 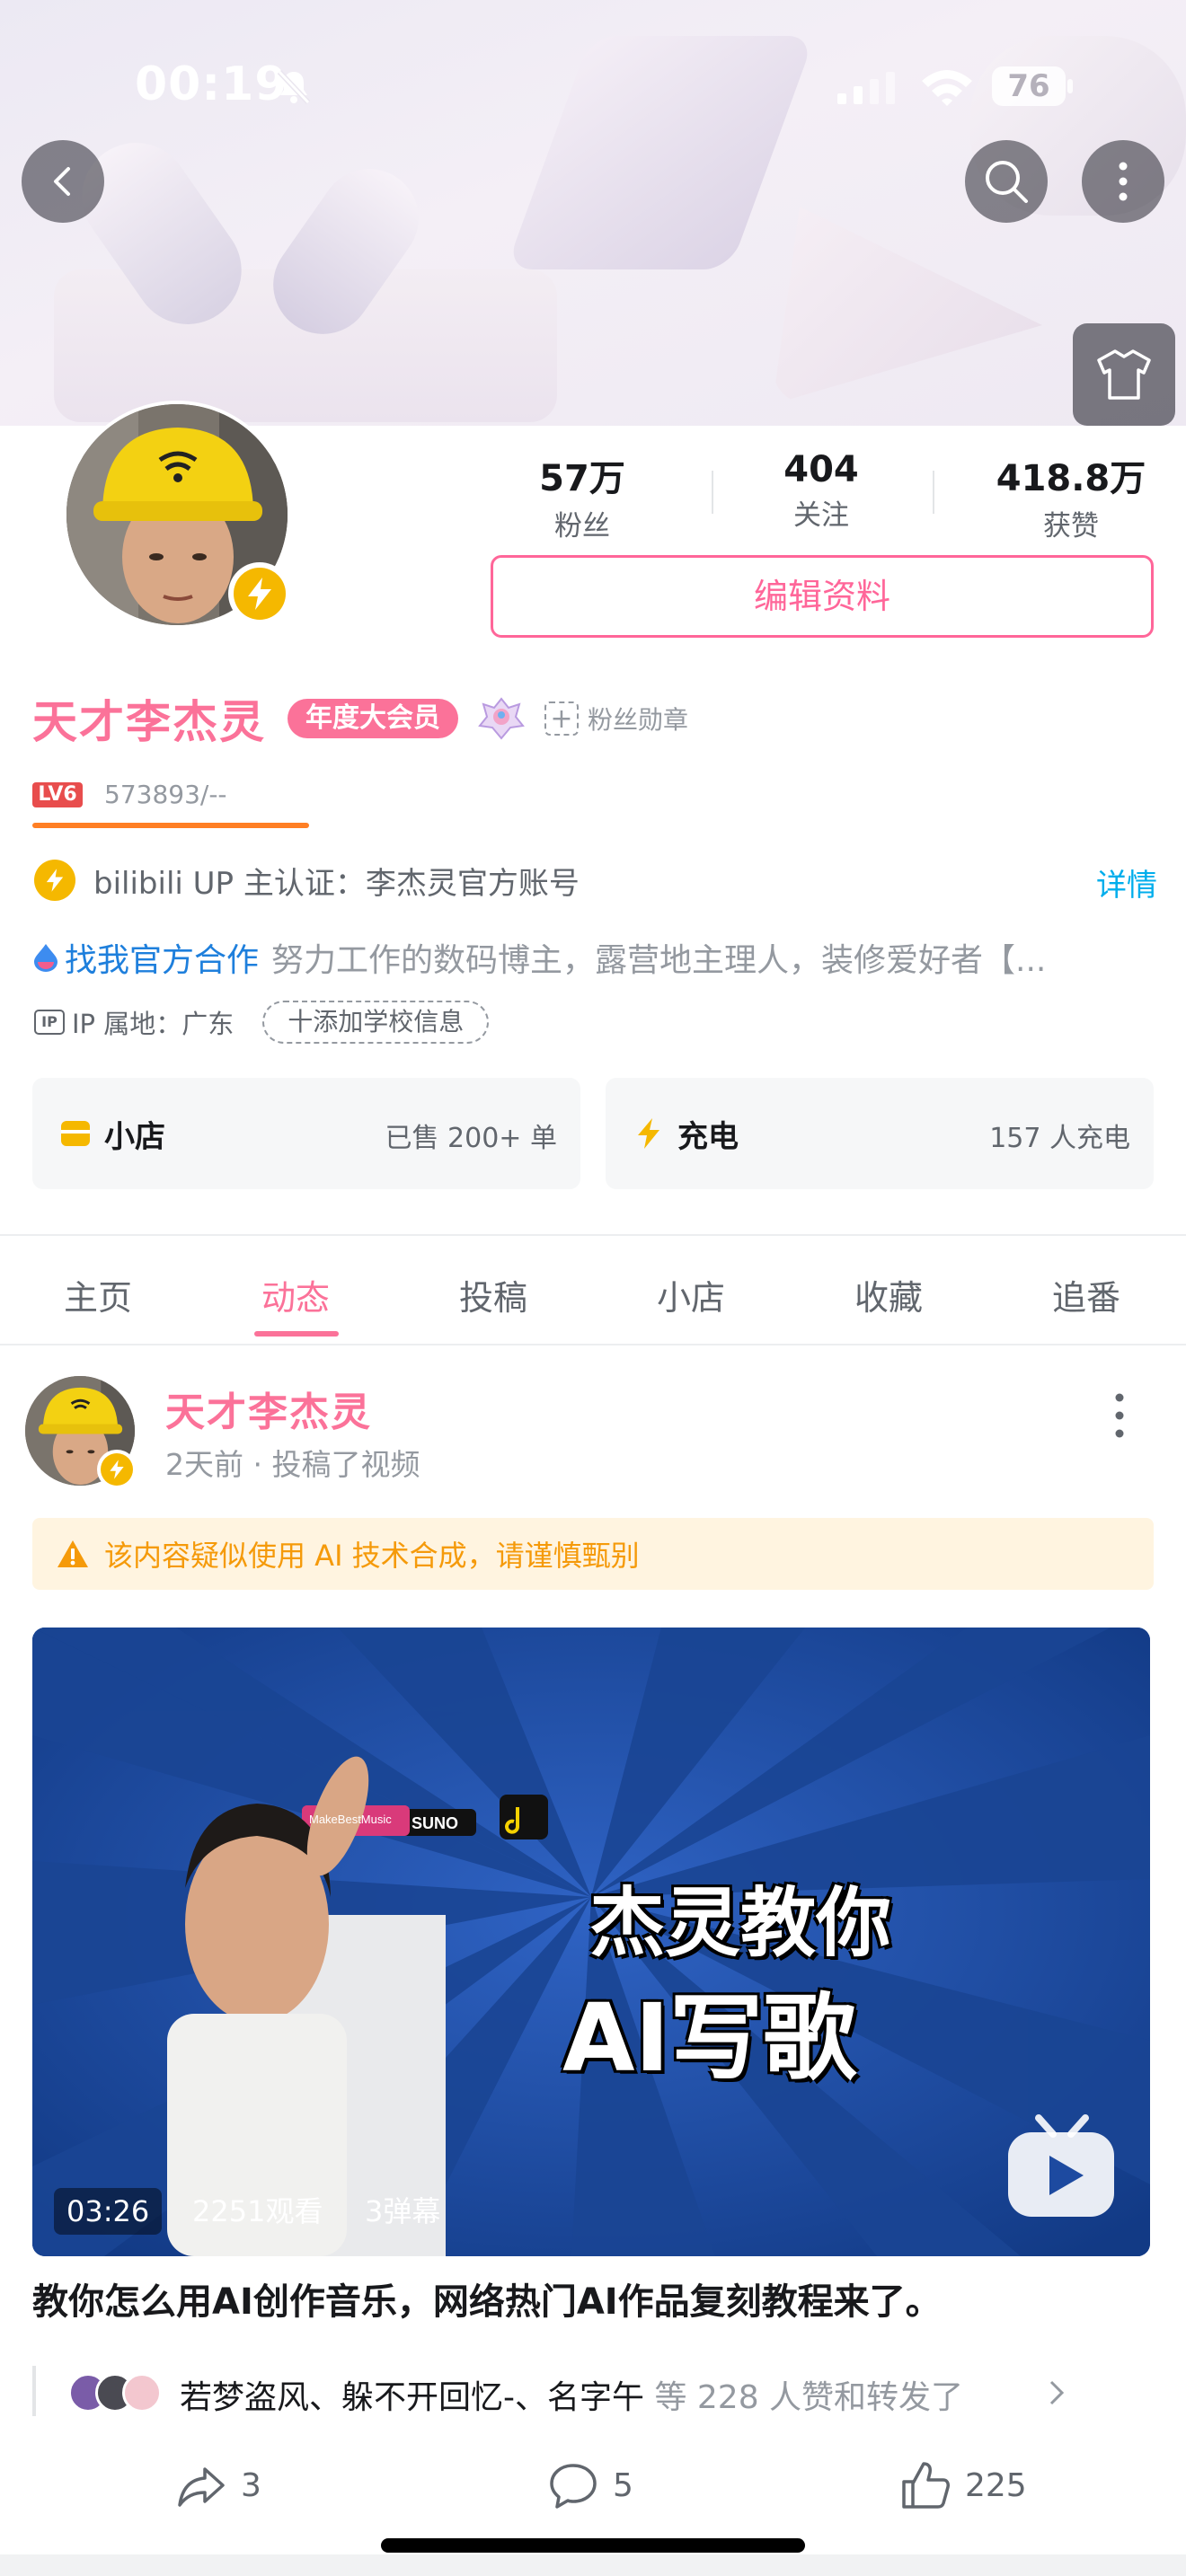 I want to click on shop-meta: 已售 200+ 单, so click(x=471, y=1138).